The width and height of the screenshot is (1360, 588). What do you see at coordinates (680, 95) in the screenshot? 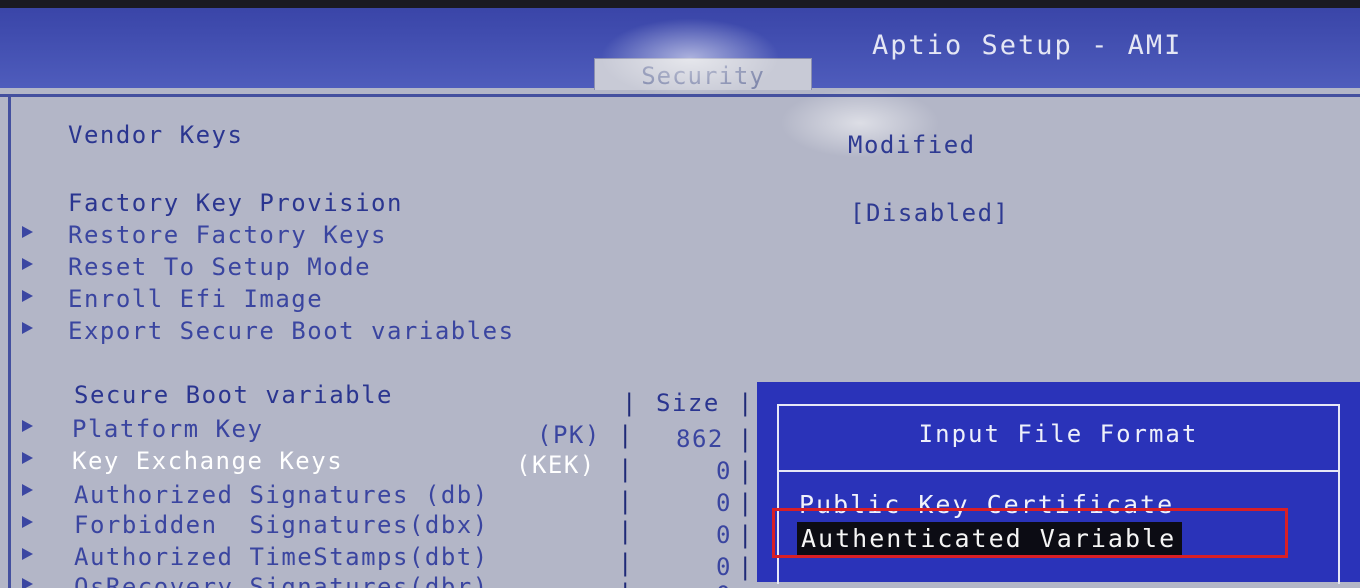
I see `header-divider` at bounding box center [680, 95].